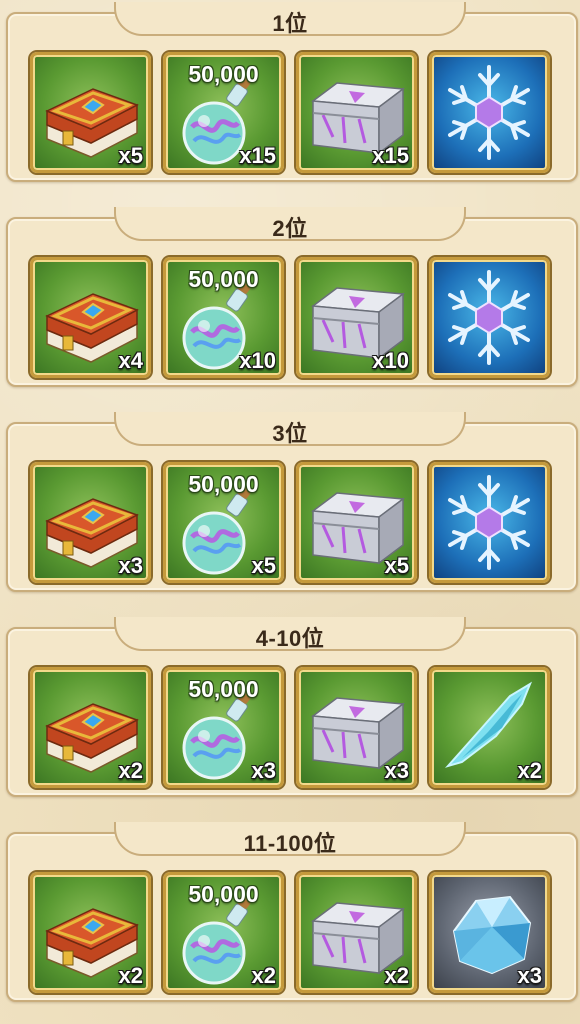  I want to click on reward-card-potion: 50,000 x5, so click(223, 522).